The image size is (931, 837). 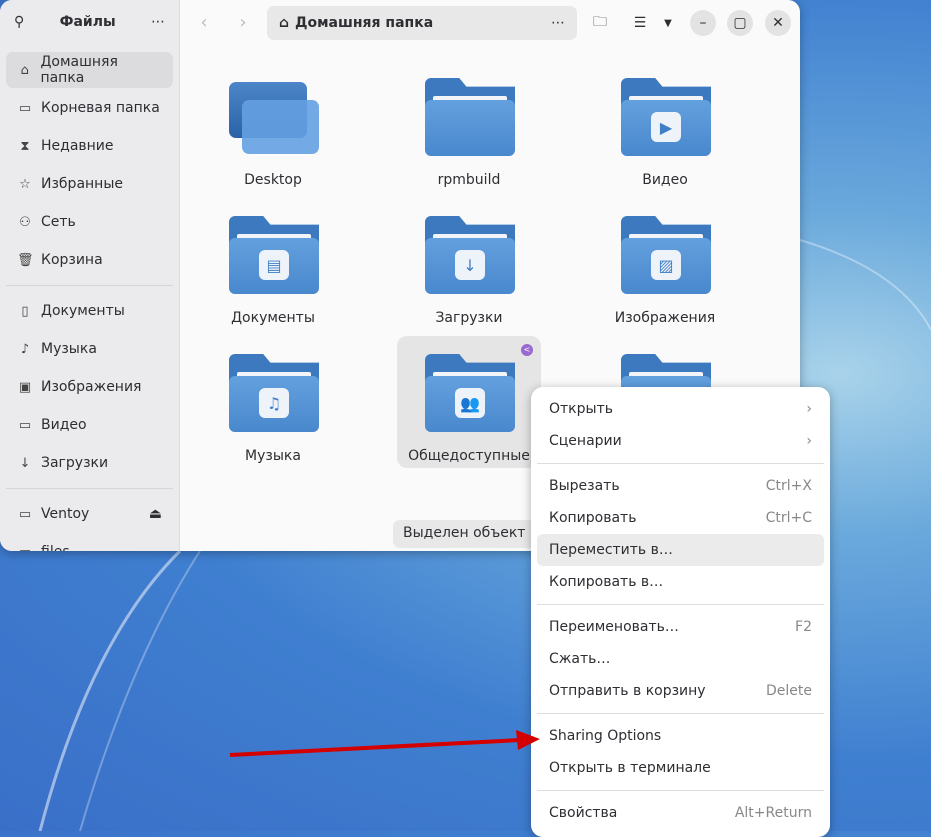 What do you see at coordinates (25, 387) in the screenshot?
I see `image-icon: ▣` at bounding box center [25, 387].